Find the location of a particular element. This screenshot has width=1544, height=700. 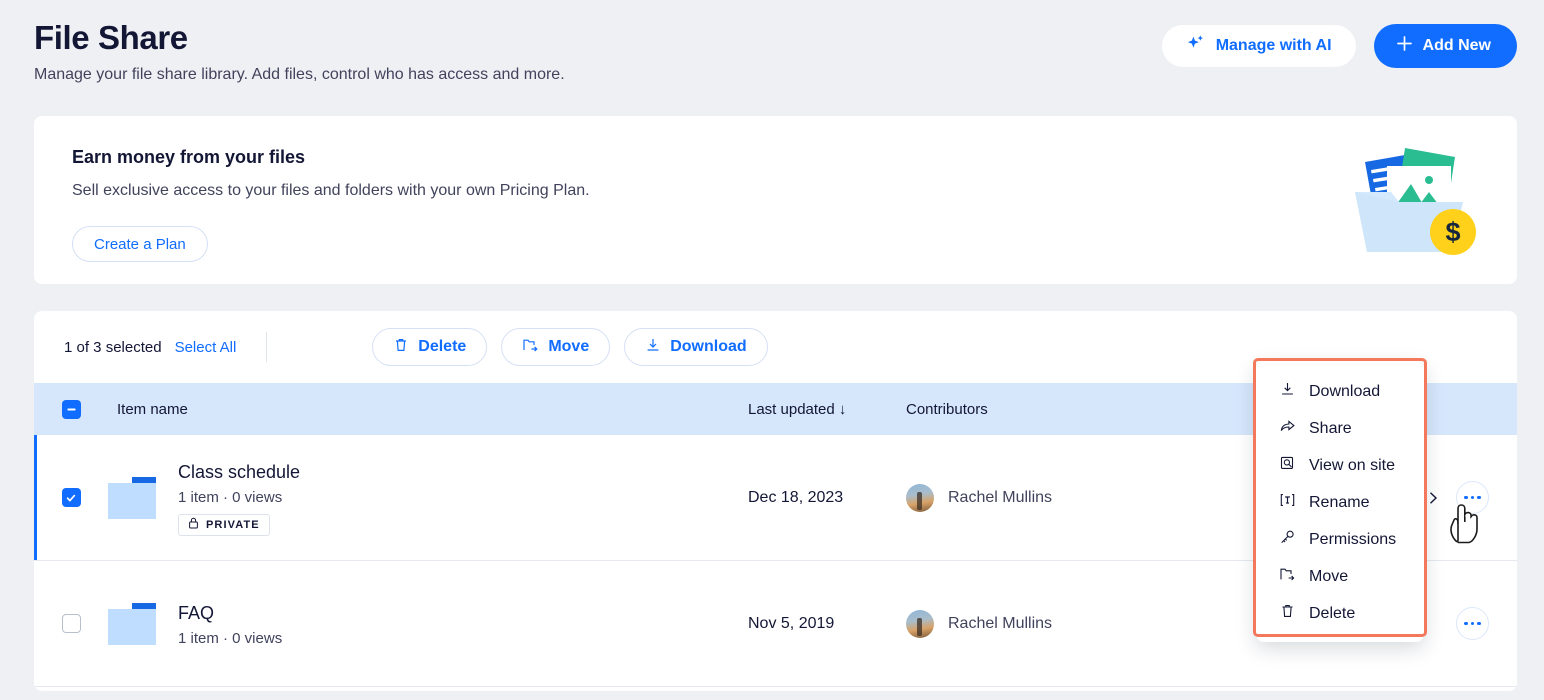

delete-button: Delete is located at coordinates (430, 347).